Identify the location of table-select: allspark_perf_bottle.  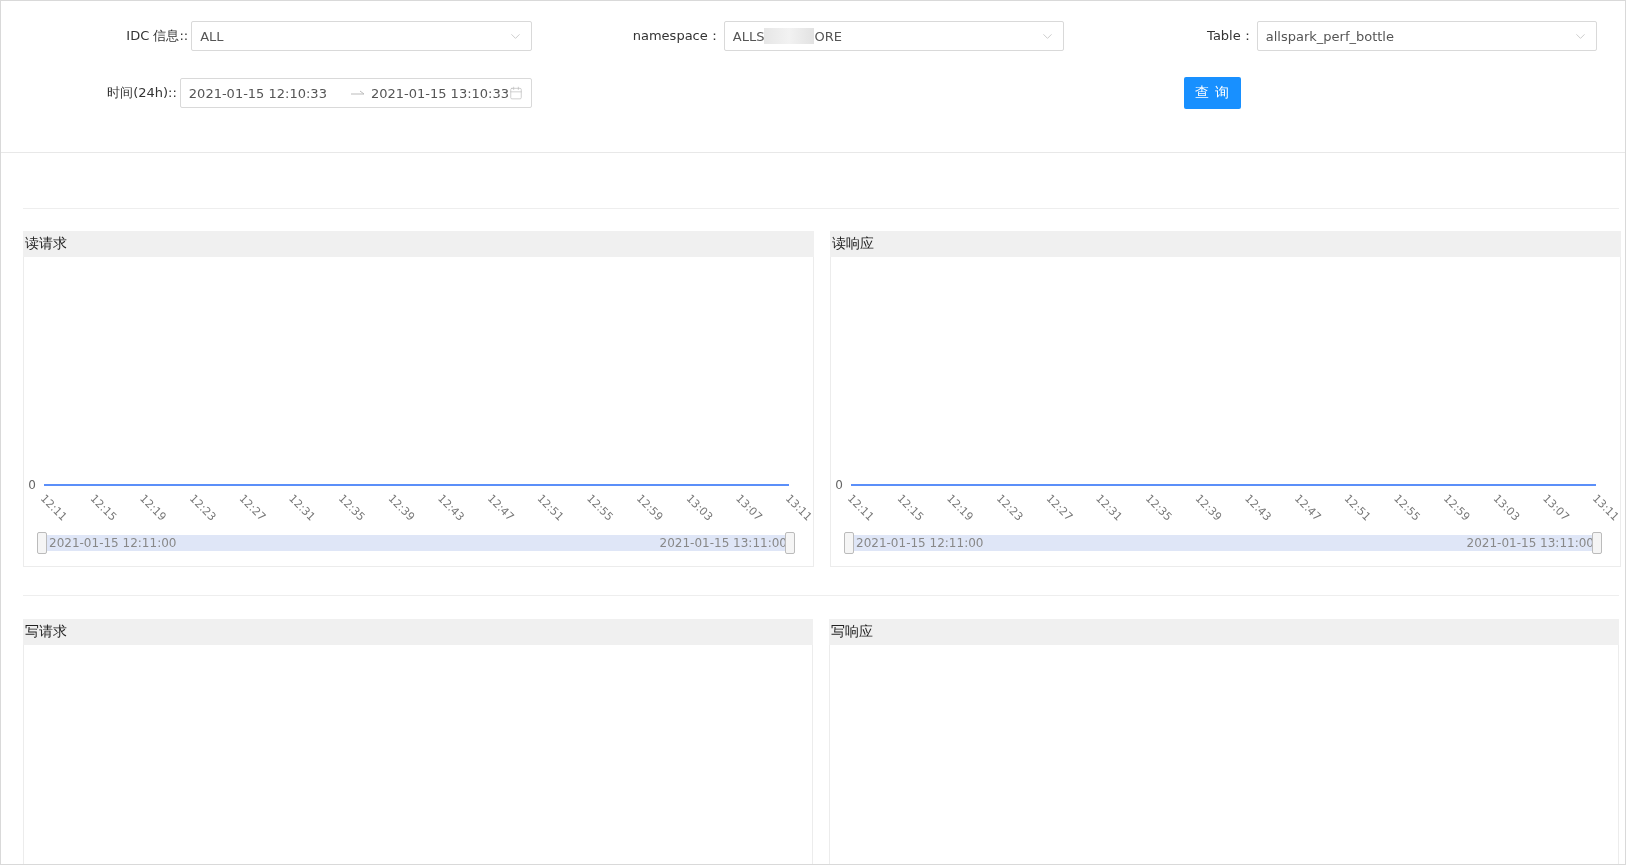
(1426, 36).